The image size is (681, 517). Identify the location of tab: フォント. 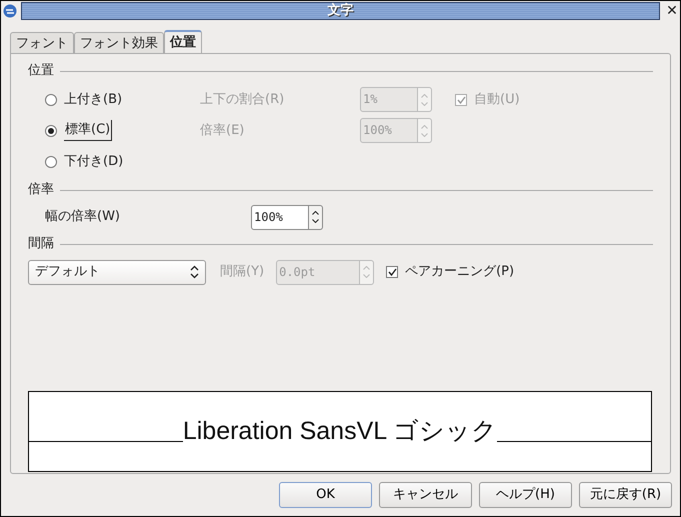
(42, 42).